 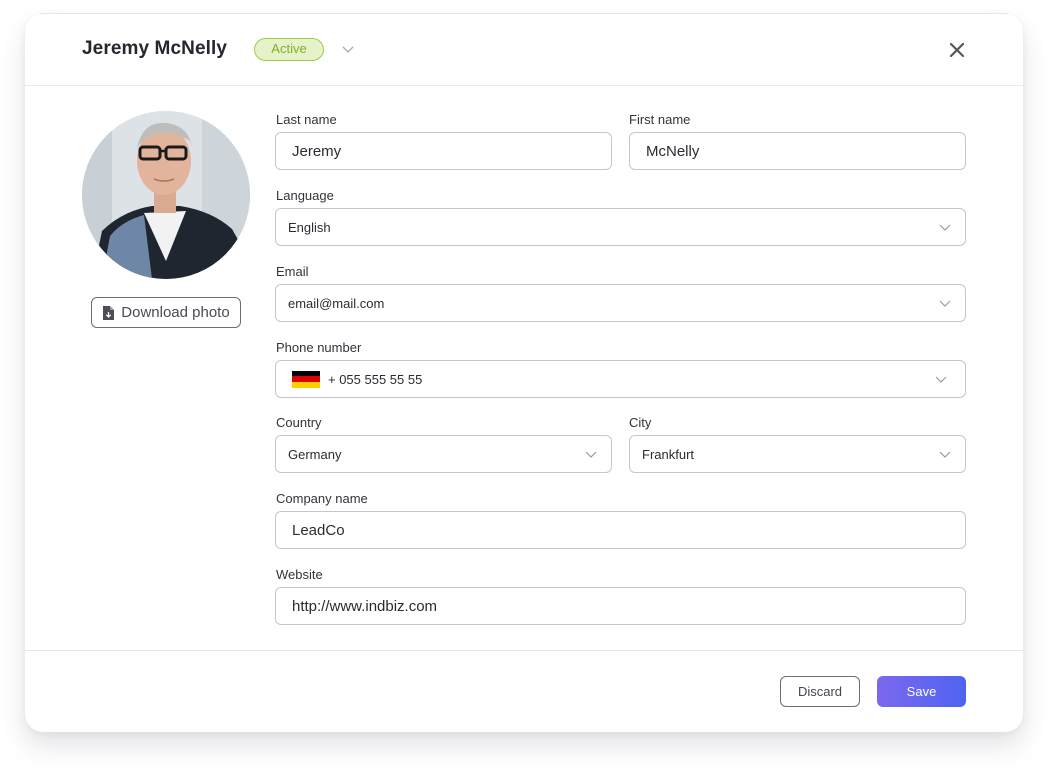 I want to click on email-select: email@mail.com, so click(x=620, y=303).